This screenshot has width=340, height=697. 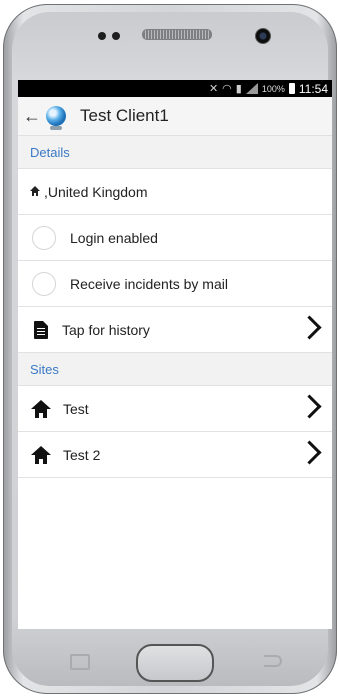 I want to click on signal-icon, so click(x=251, y=88).